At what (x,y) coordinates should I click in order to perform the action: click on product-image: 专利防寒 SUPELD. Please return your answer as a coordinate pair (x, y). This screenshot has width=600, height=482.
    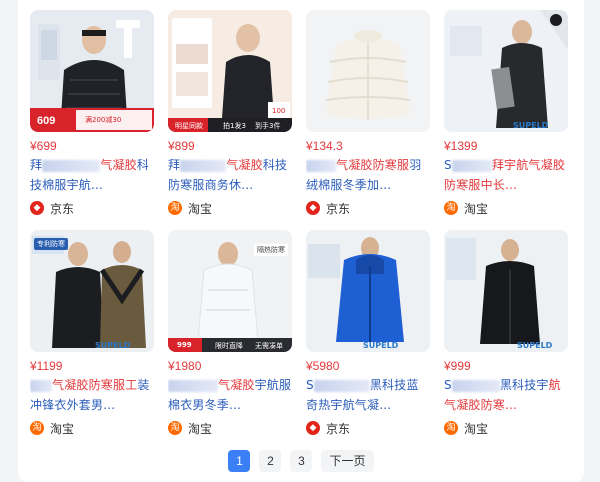
    Looking at the image, I should click on (92, 291).